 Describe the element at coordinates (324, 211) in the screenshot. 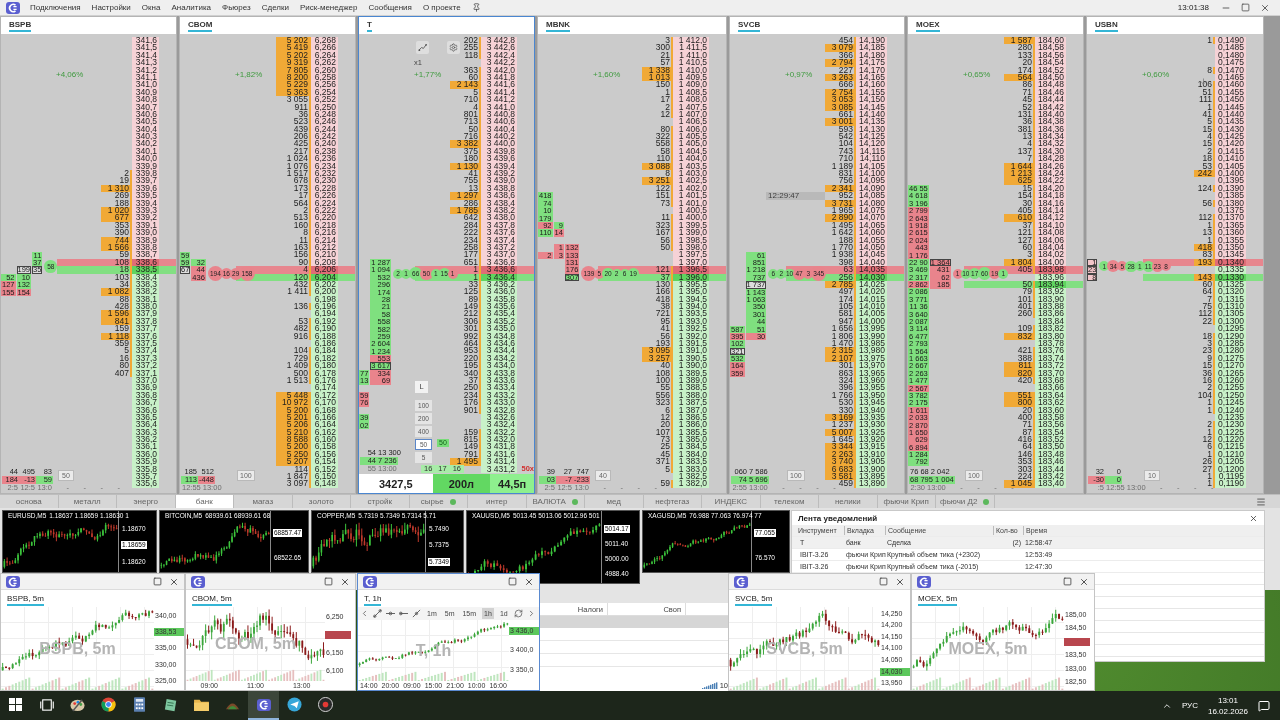

I see `price-cell: 6,222` at that location.